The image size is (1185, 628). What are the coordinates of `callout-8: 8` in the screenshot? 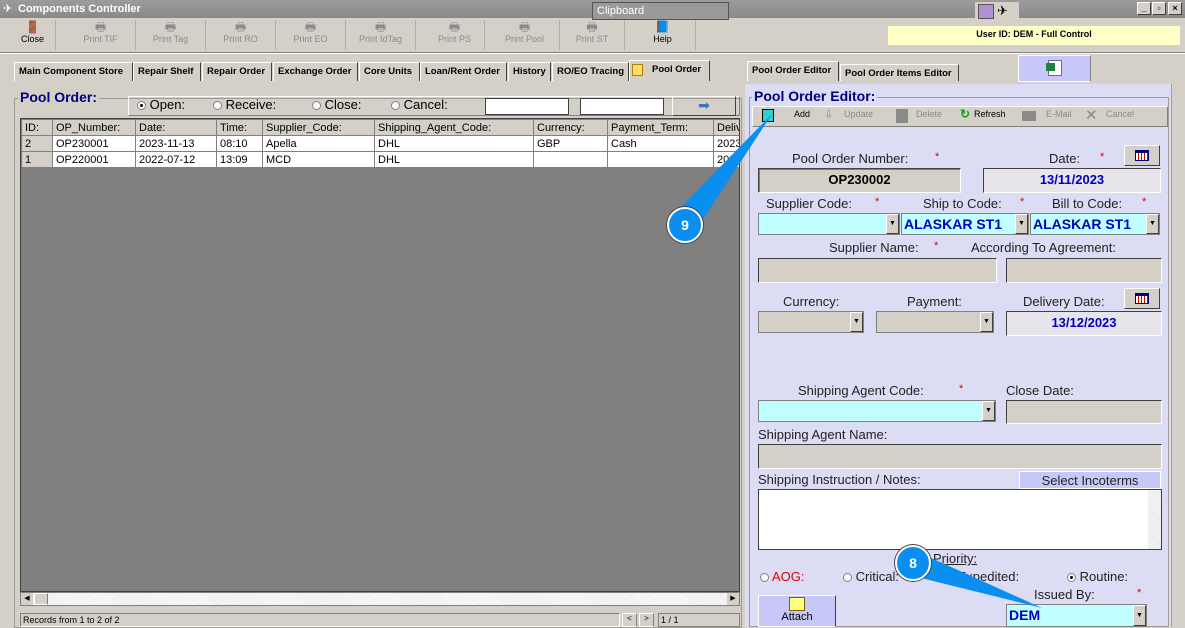 It's located at (913, 563).